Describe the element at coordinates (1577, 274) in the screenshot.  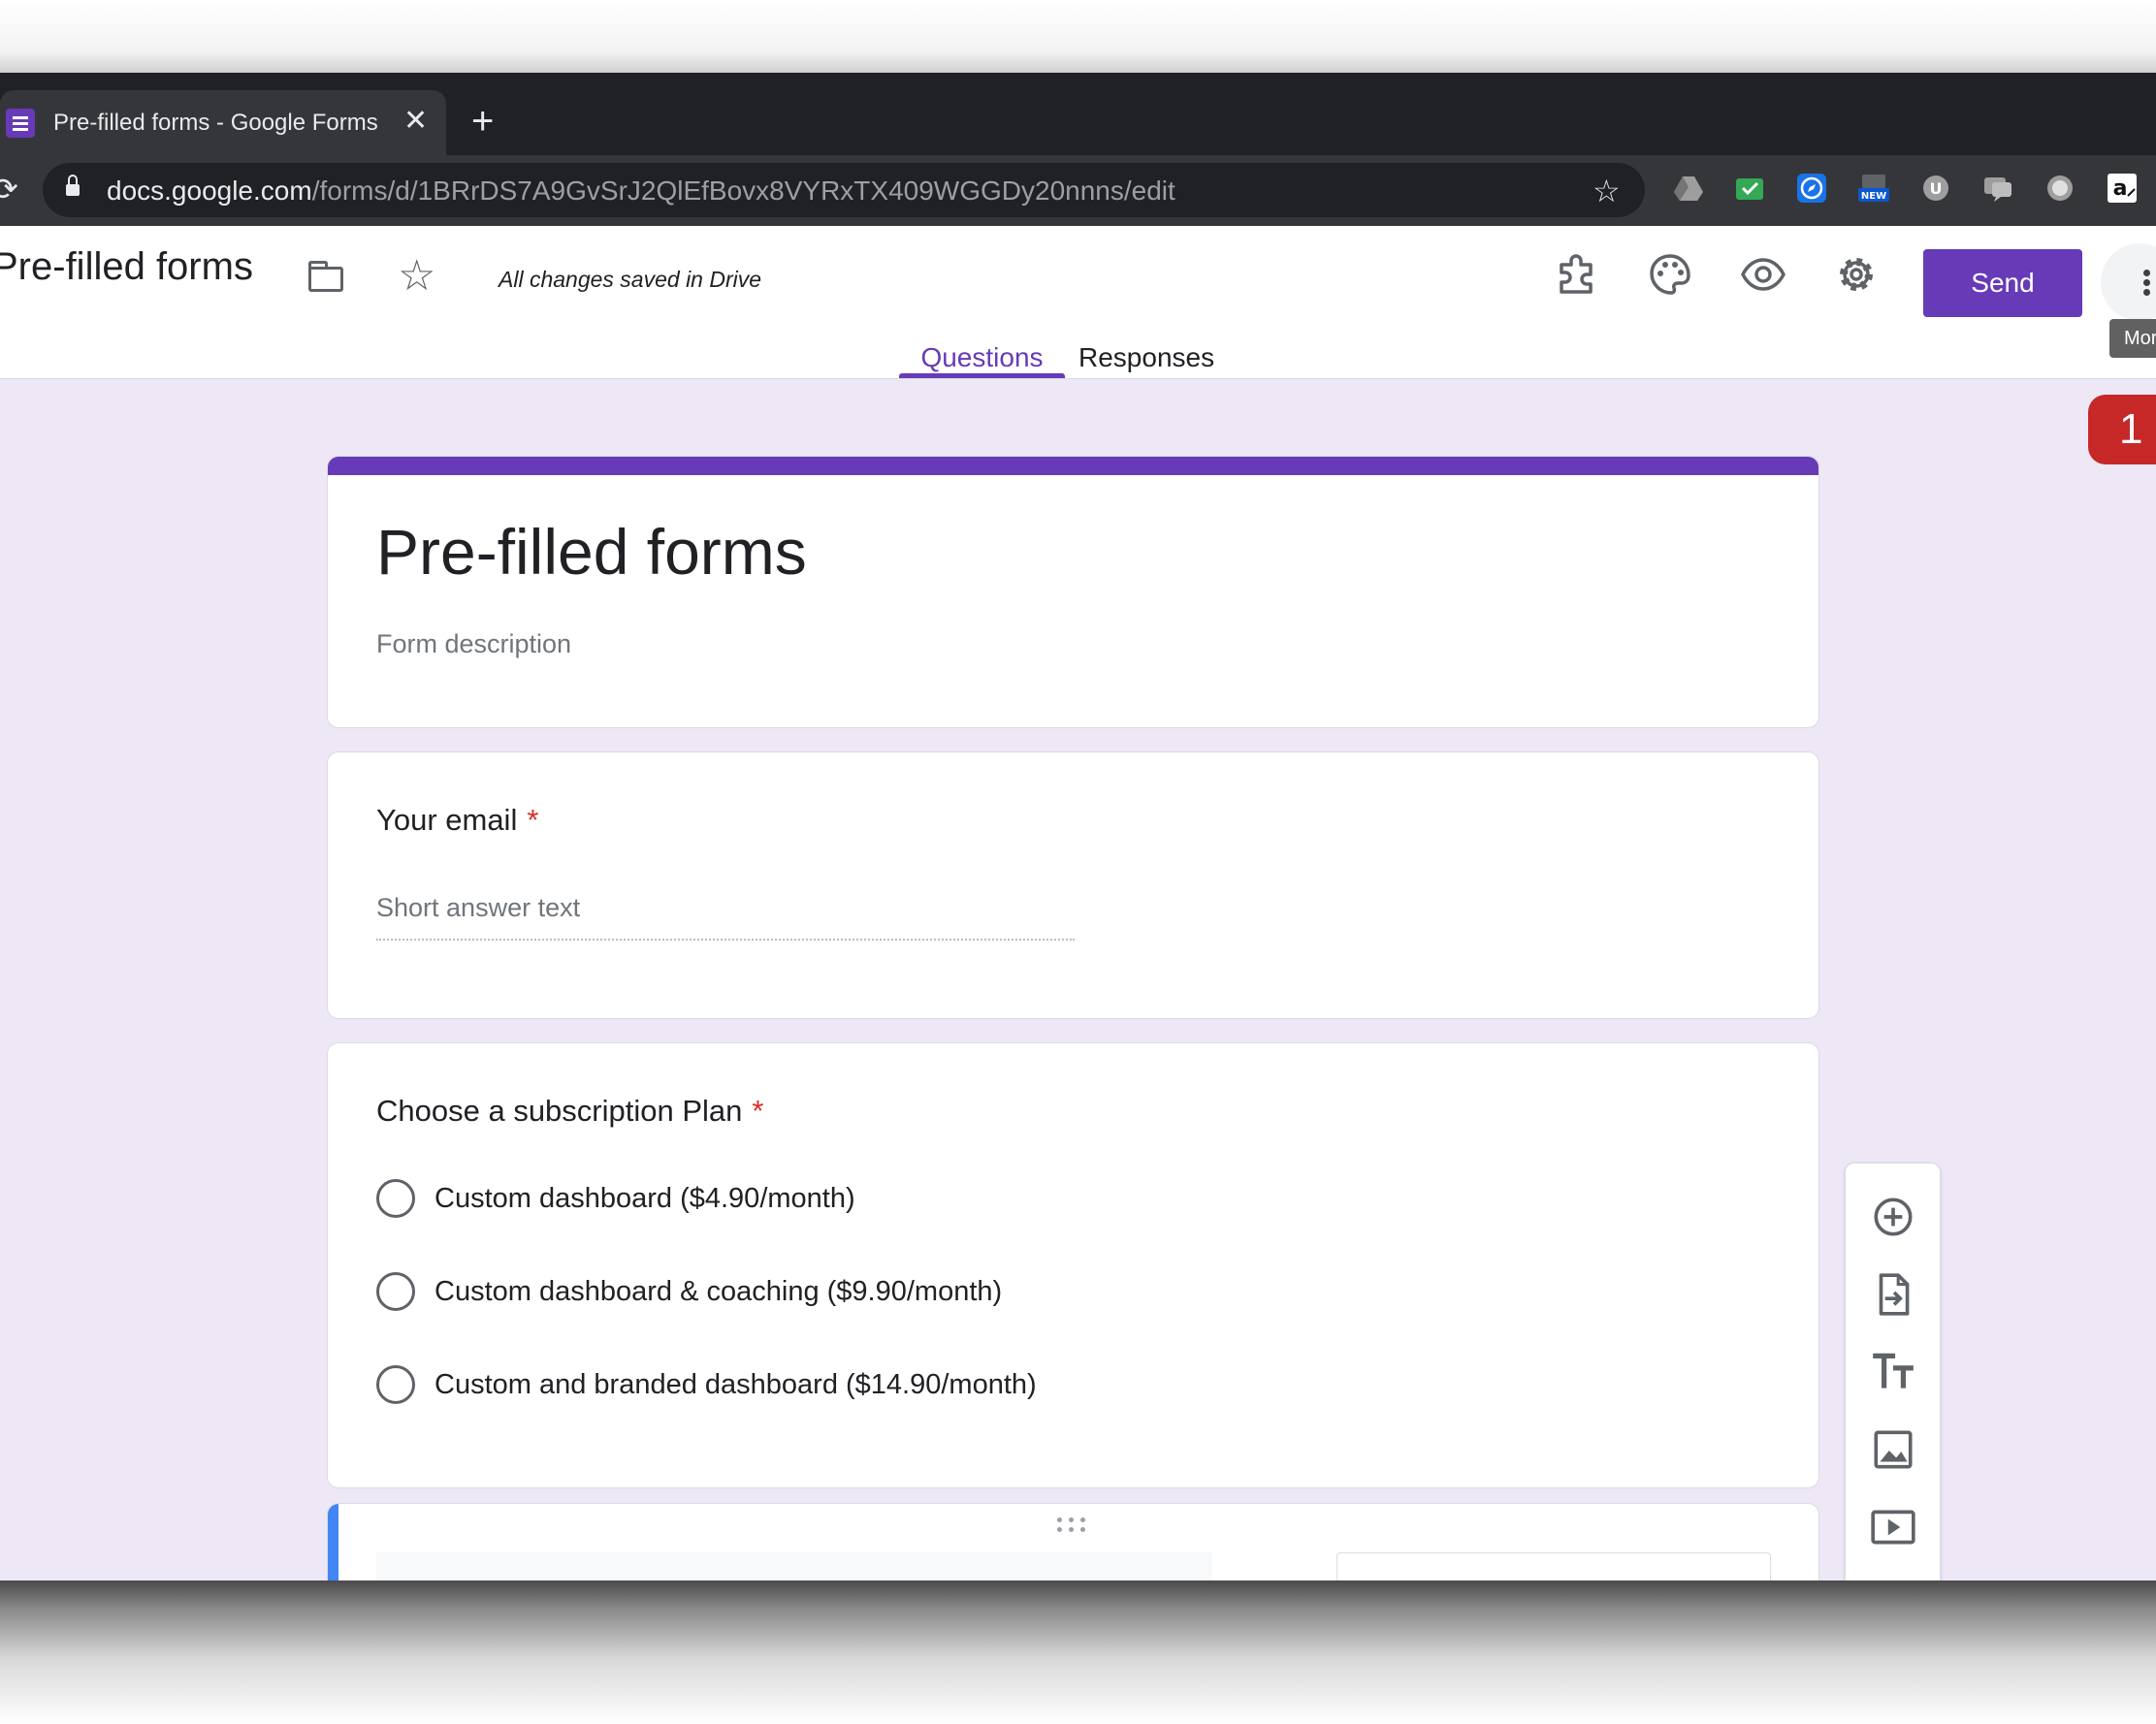
I see `add-ons-puzzle-icon` at that location.